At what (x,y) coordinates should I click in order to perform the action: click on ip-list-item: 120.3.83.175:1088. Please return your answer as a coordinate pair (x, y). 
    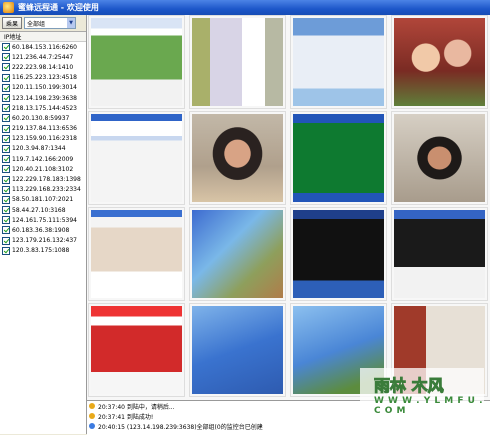
    Looking at the image, I should click on (43, 251).